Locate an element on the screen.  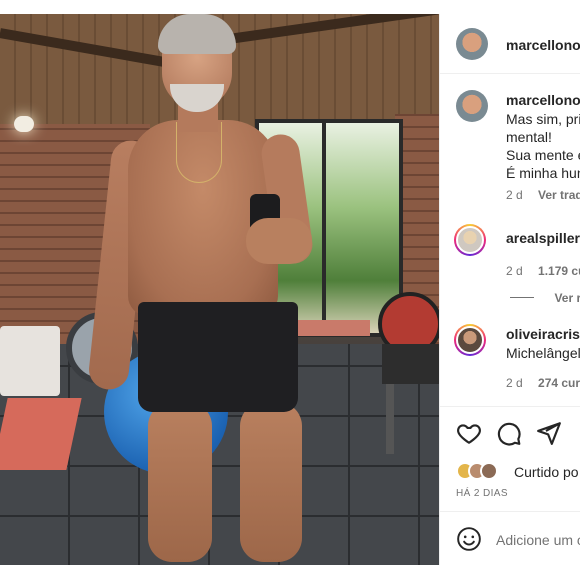
author-username: marcellonov is located at coordinates (543, 45).